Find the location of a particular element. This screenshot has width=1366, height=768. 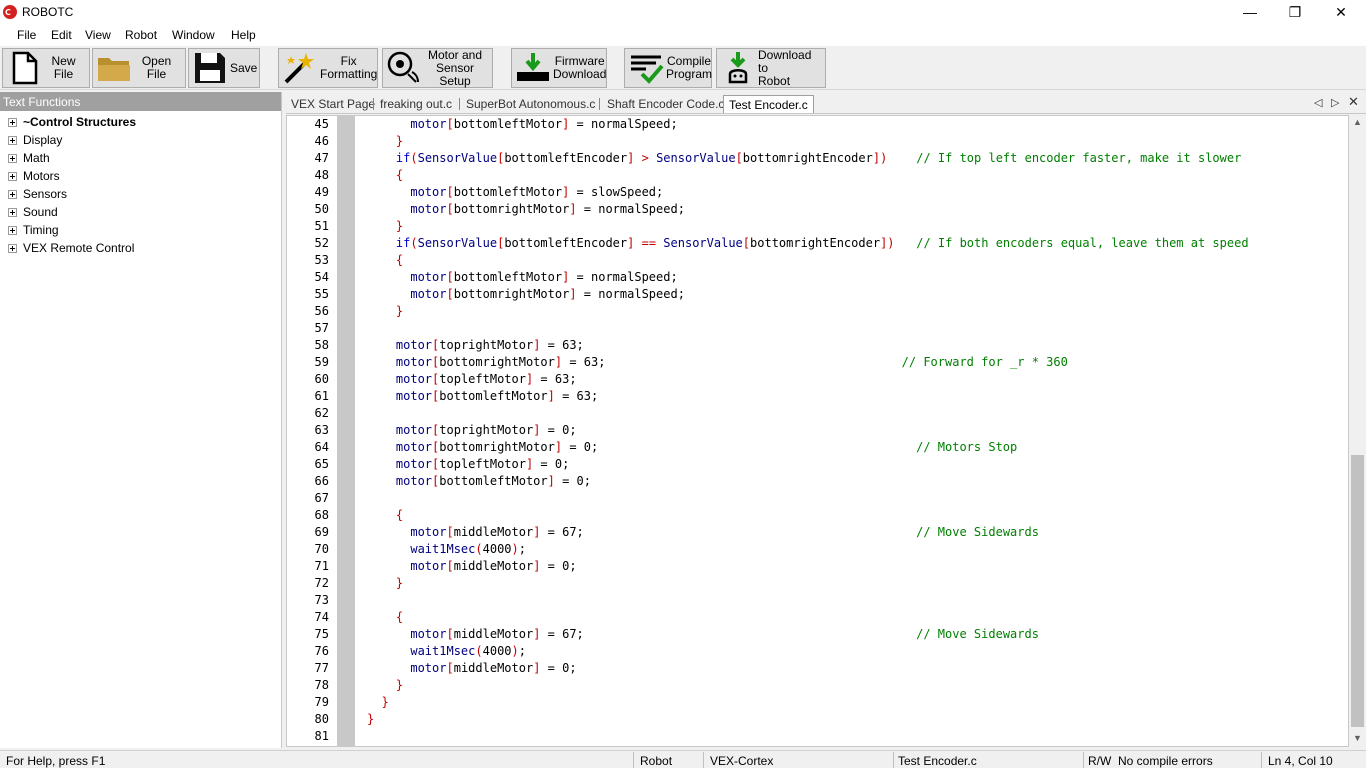

close-button: ✕ is located at coordinates (1341, 12).